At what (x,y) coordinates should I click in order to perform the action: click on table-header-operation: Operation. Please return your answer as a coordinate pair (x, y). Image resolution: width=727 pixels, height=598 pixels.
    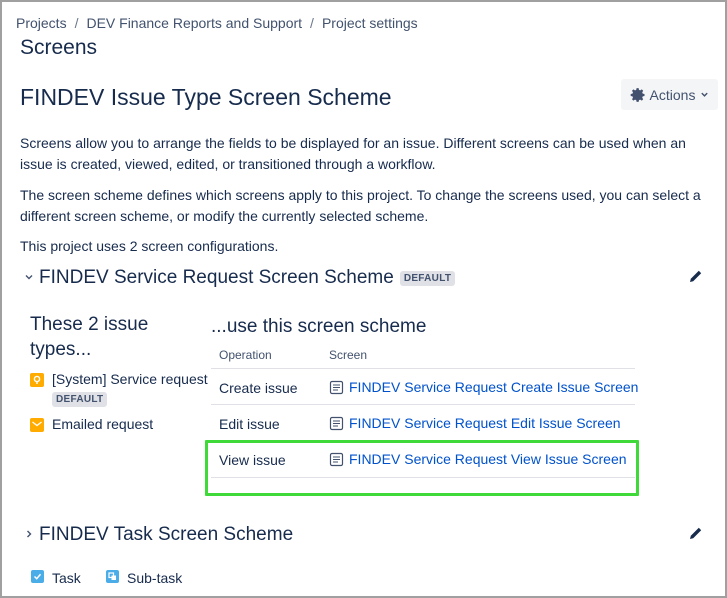
    Looking at the image, I should click on (245, 355).